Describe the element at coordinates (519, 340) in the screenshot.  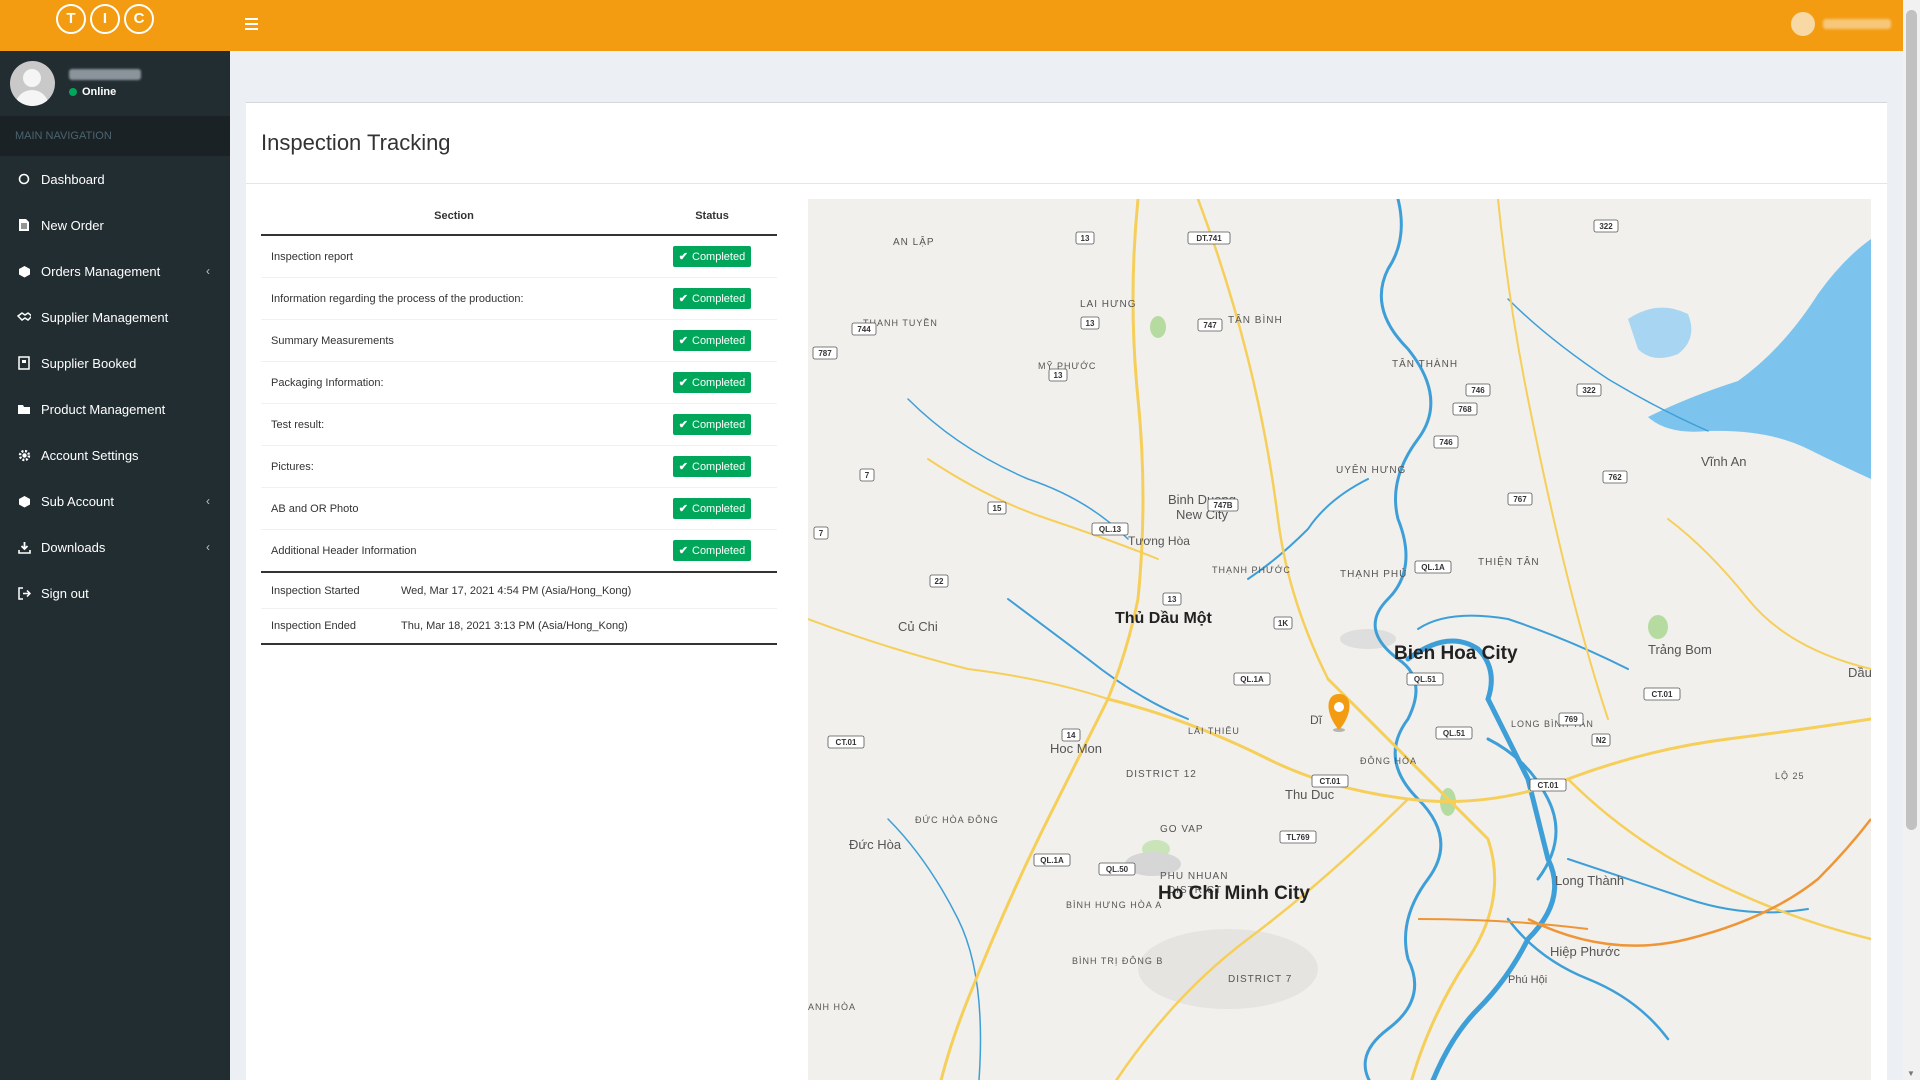
I see `table-row: Summary Measurements ✔ Completed` at that location.